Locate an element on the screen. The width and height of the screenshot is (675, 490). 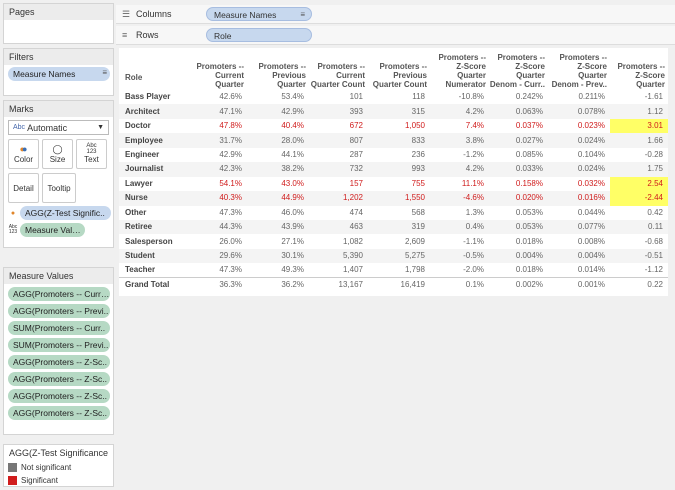
table-cell: 1.12 is located at coordinates (639, 111).